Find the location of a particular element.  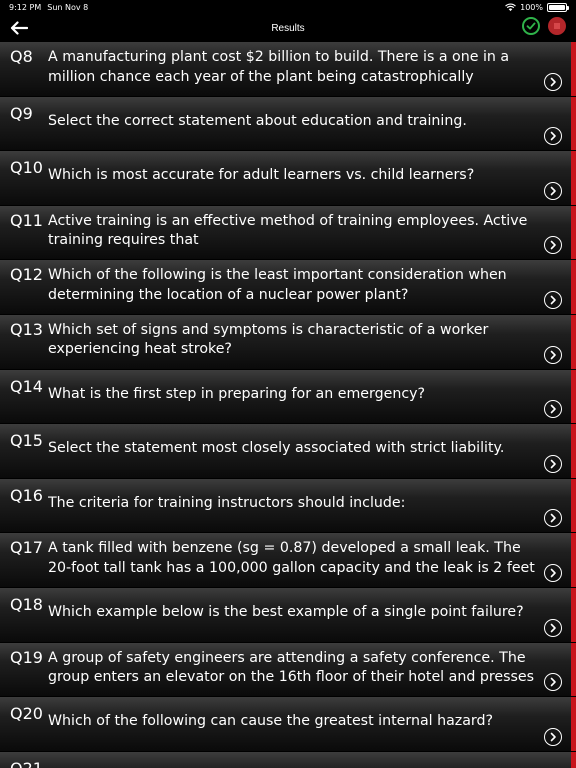

question-number: Q8 is located at coordinates (21, 56).